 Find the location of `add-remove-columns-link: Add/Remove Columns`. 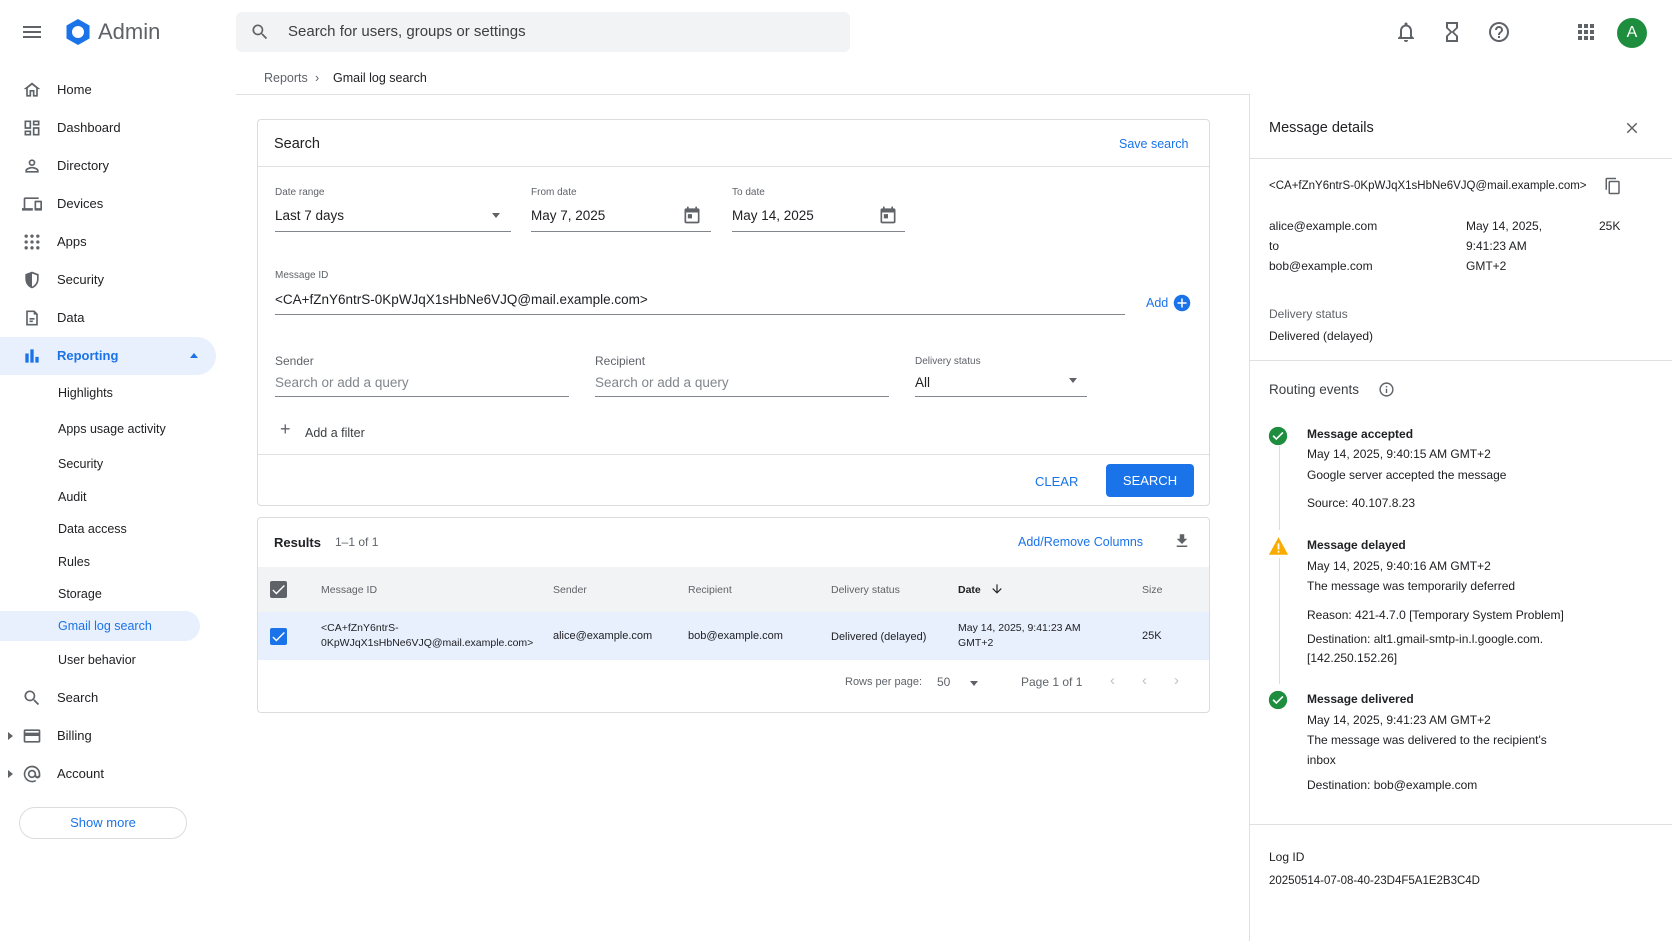

add-remove-columns-link: Add/Remove Columns is located at coordinates (1080, 542).